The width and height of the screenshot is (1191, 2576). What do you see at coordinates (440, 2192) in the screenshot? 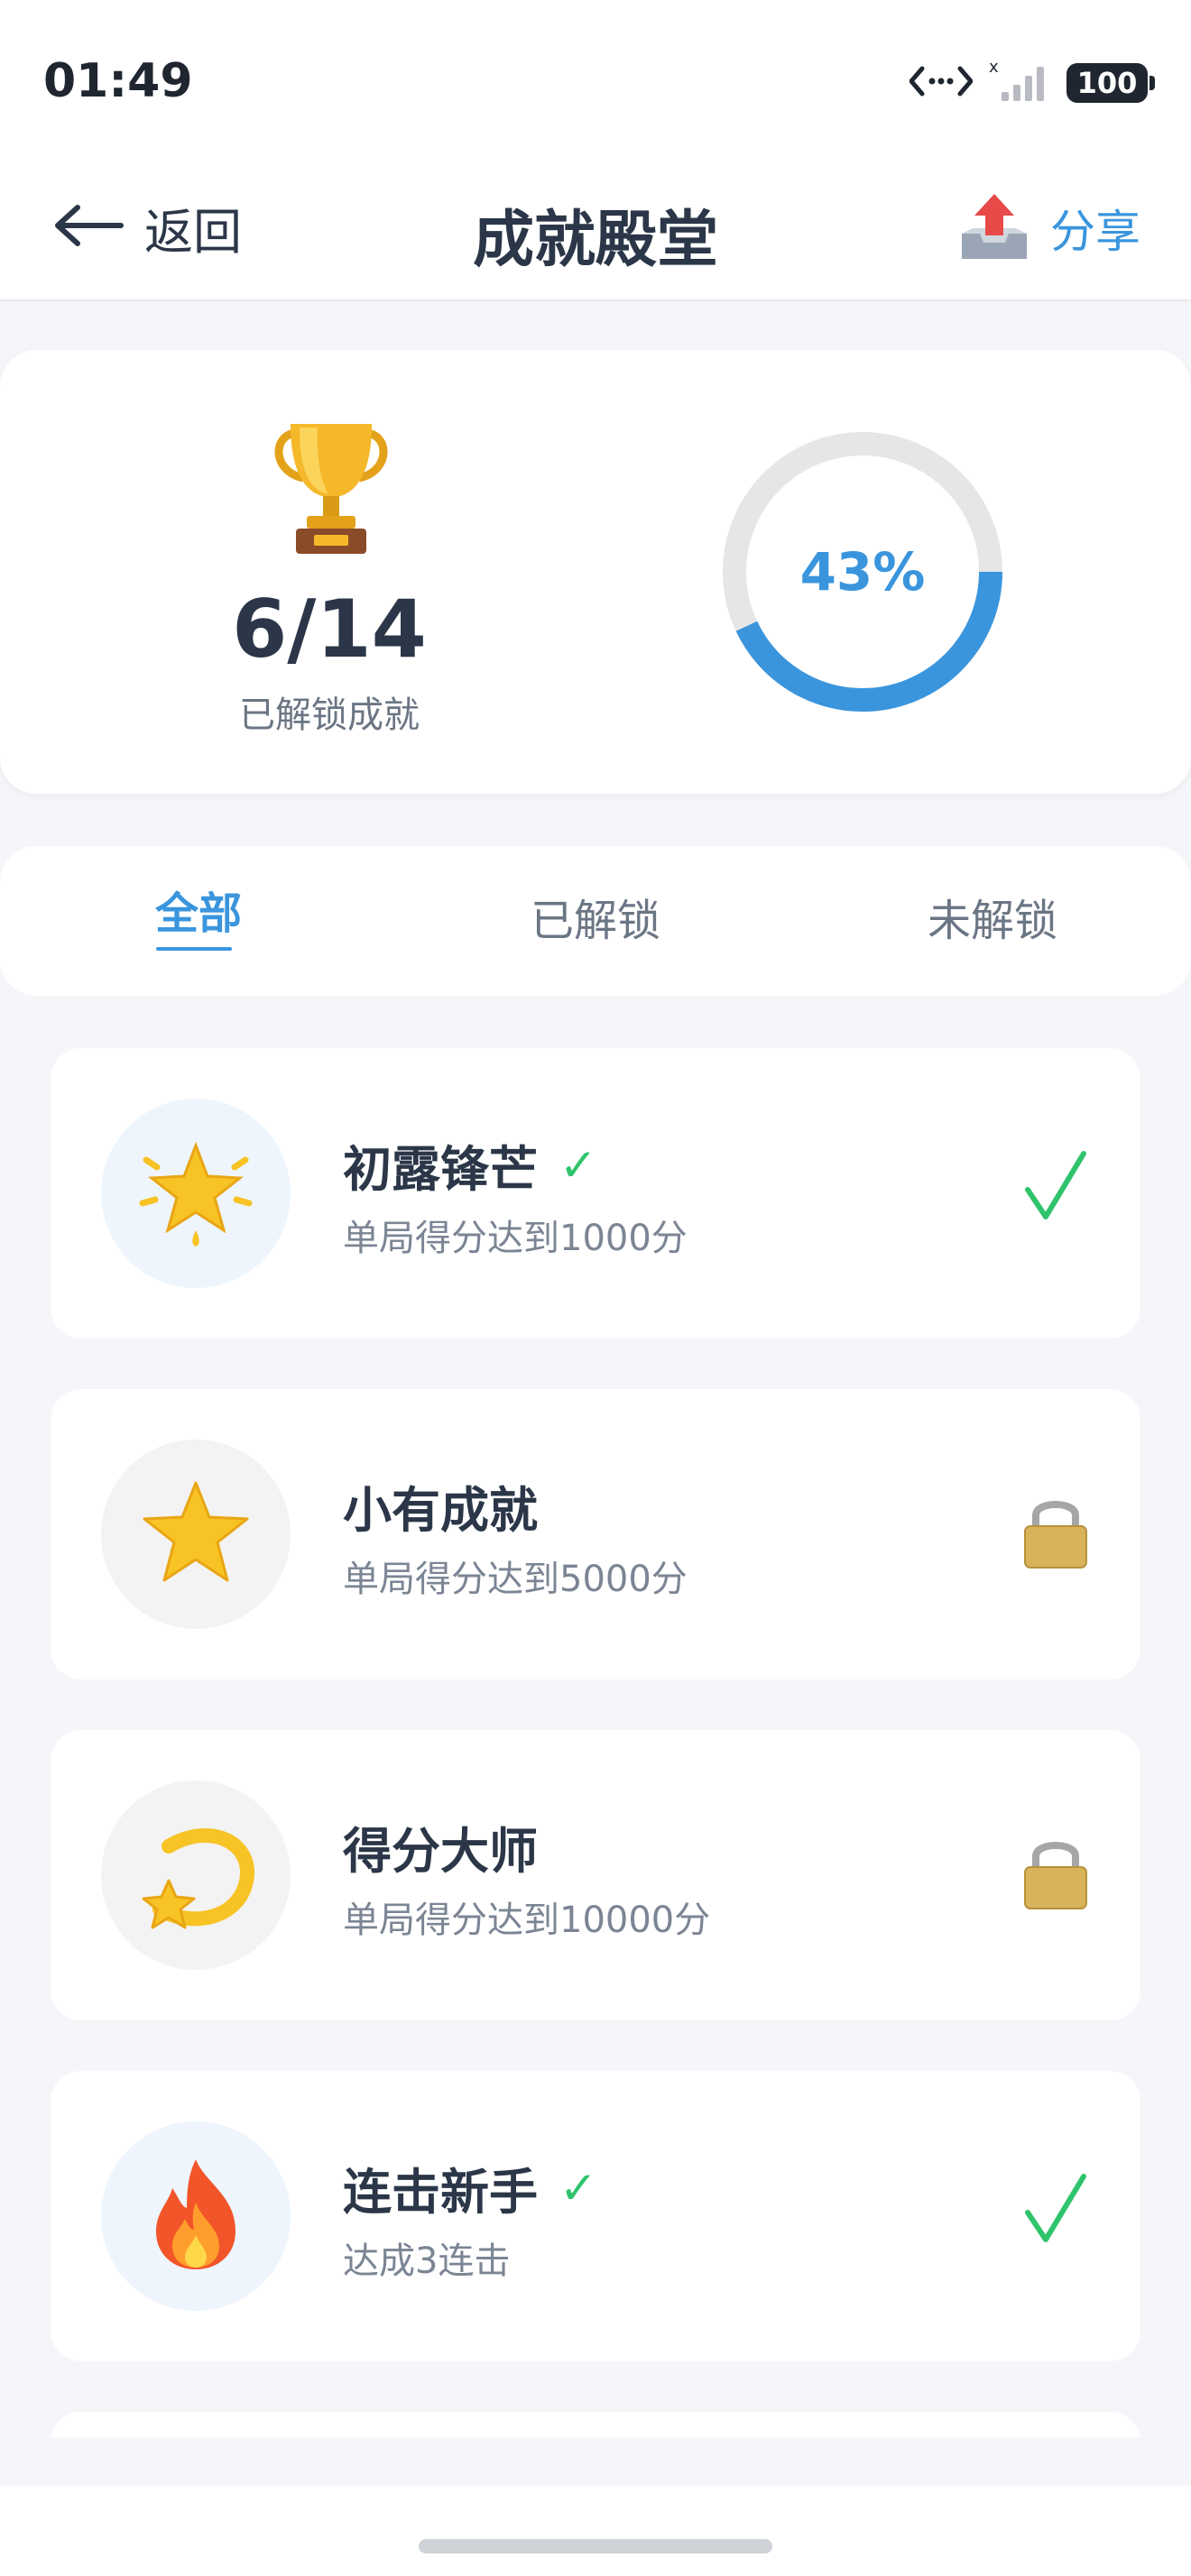
I see `achievement-title-text: 连击新手` at bounding box center [440, 2192].